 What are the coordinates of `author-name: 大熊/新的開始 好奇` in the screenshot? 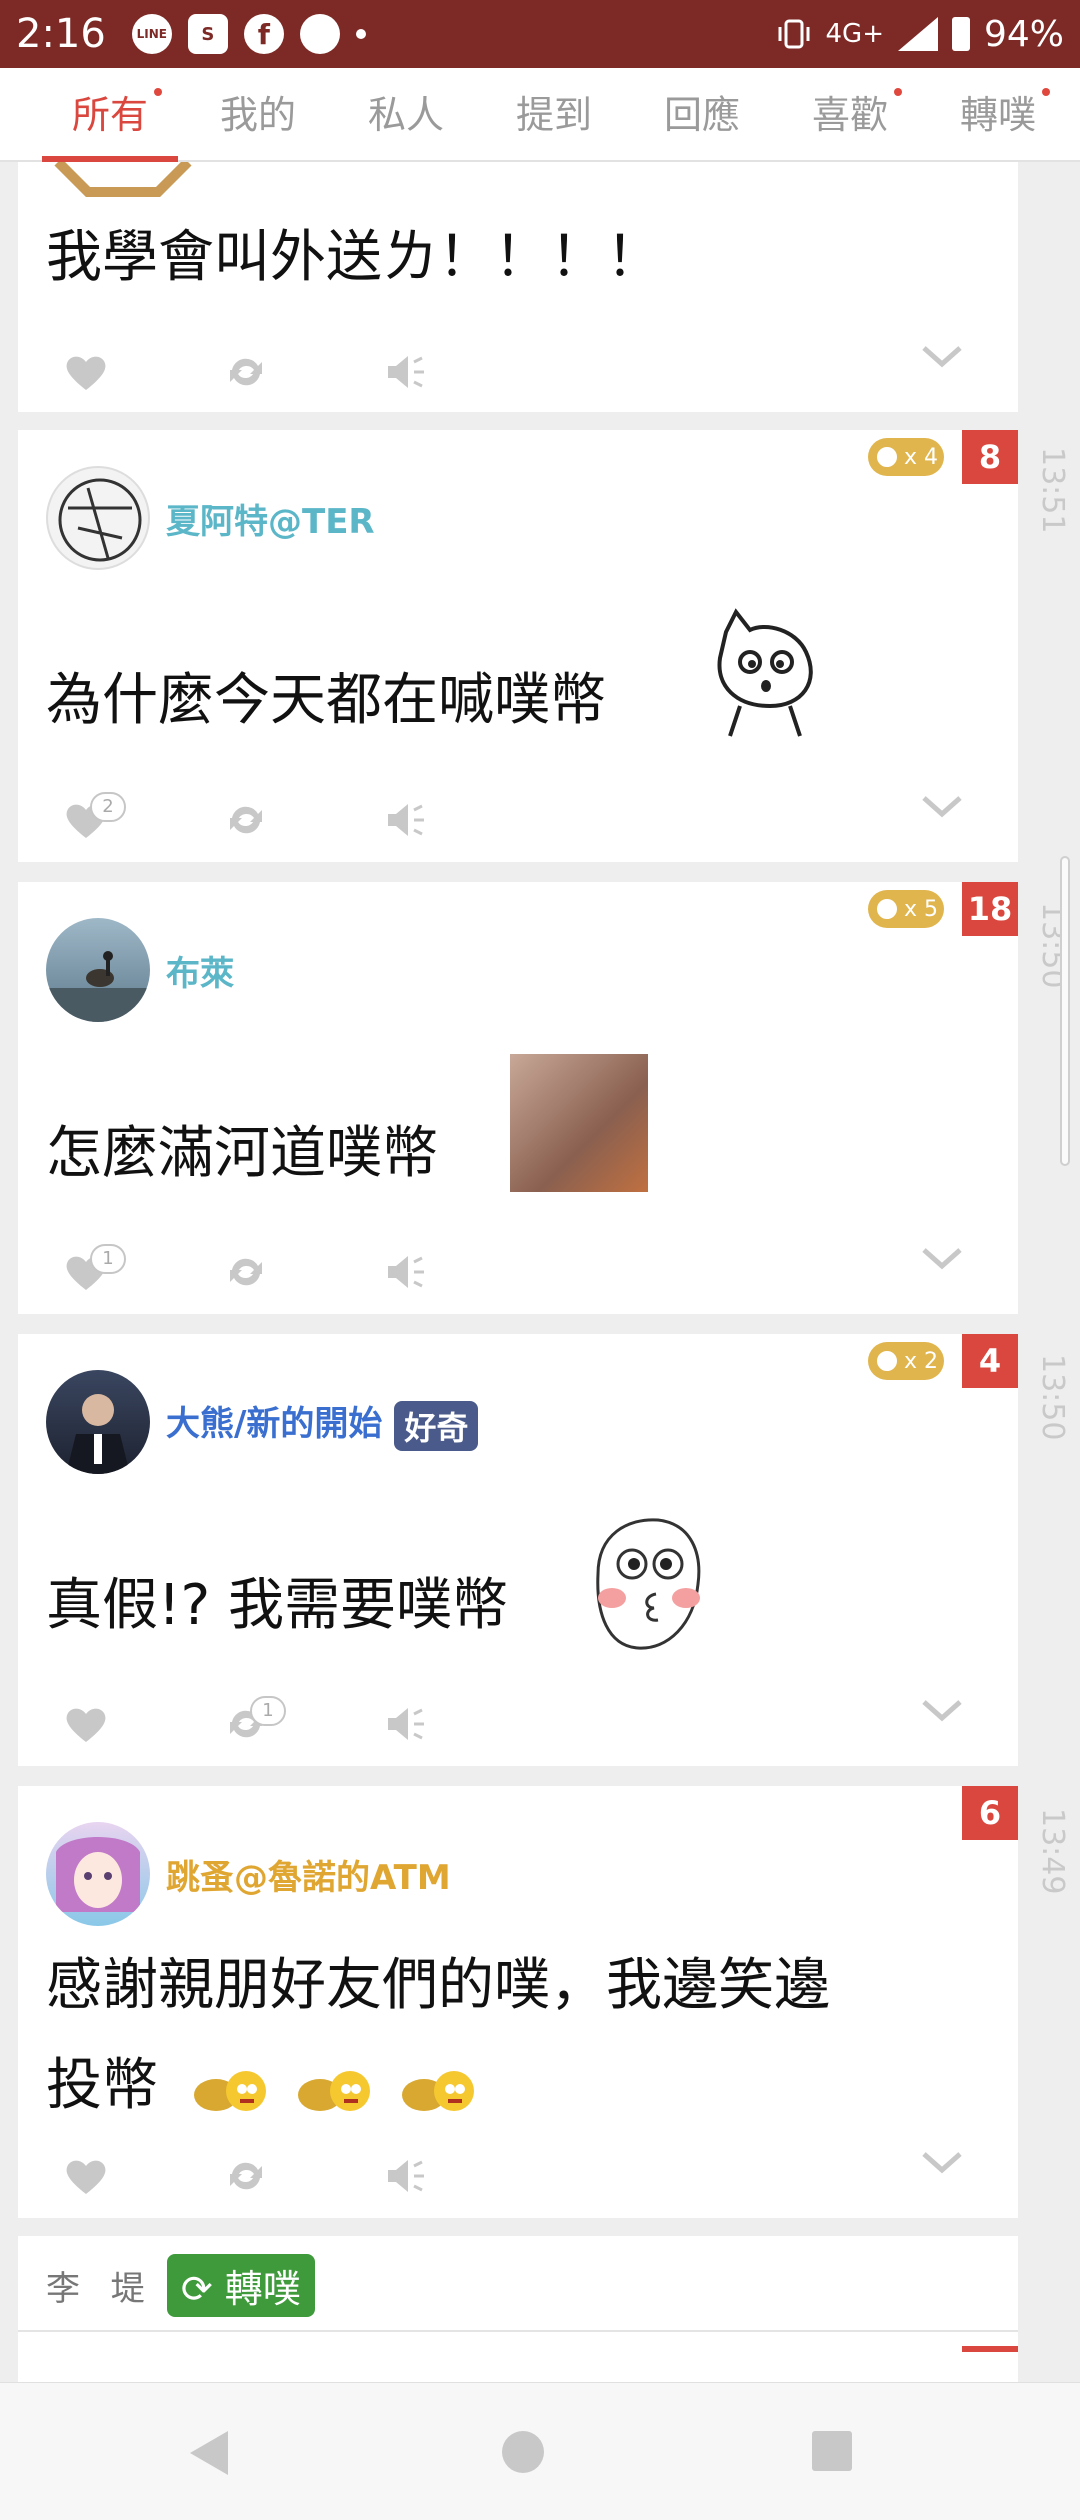 It's located at (322, 1423).